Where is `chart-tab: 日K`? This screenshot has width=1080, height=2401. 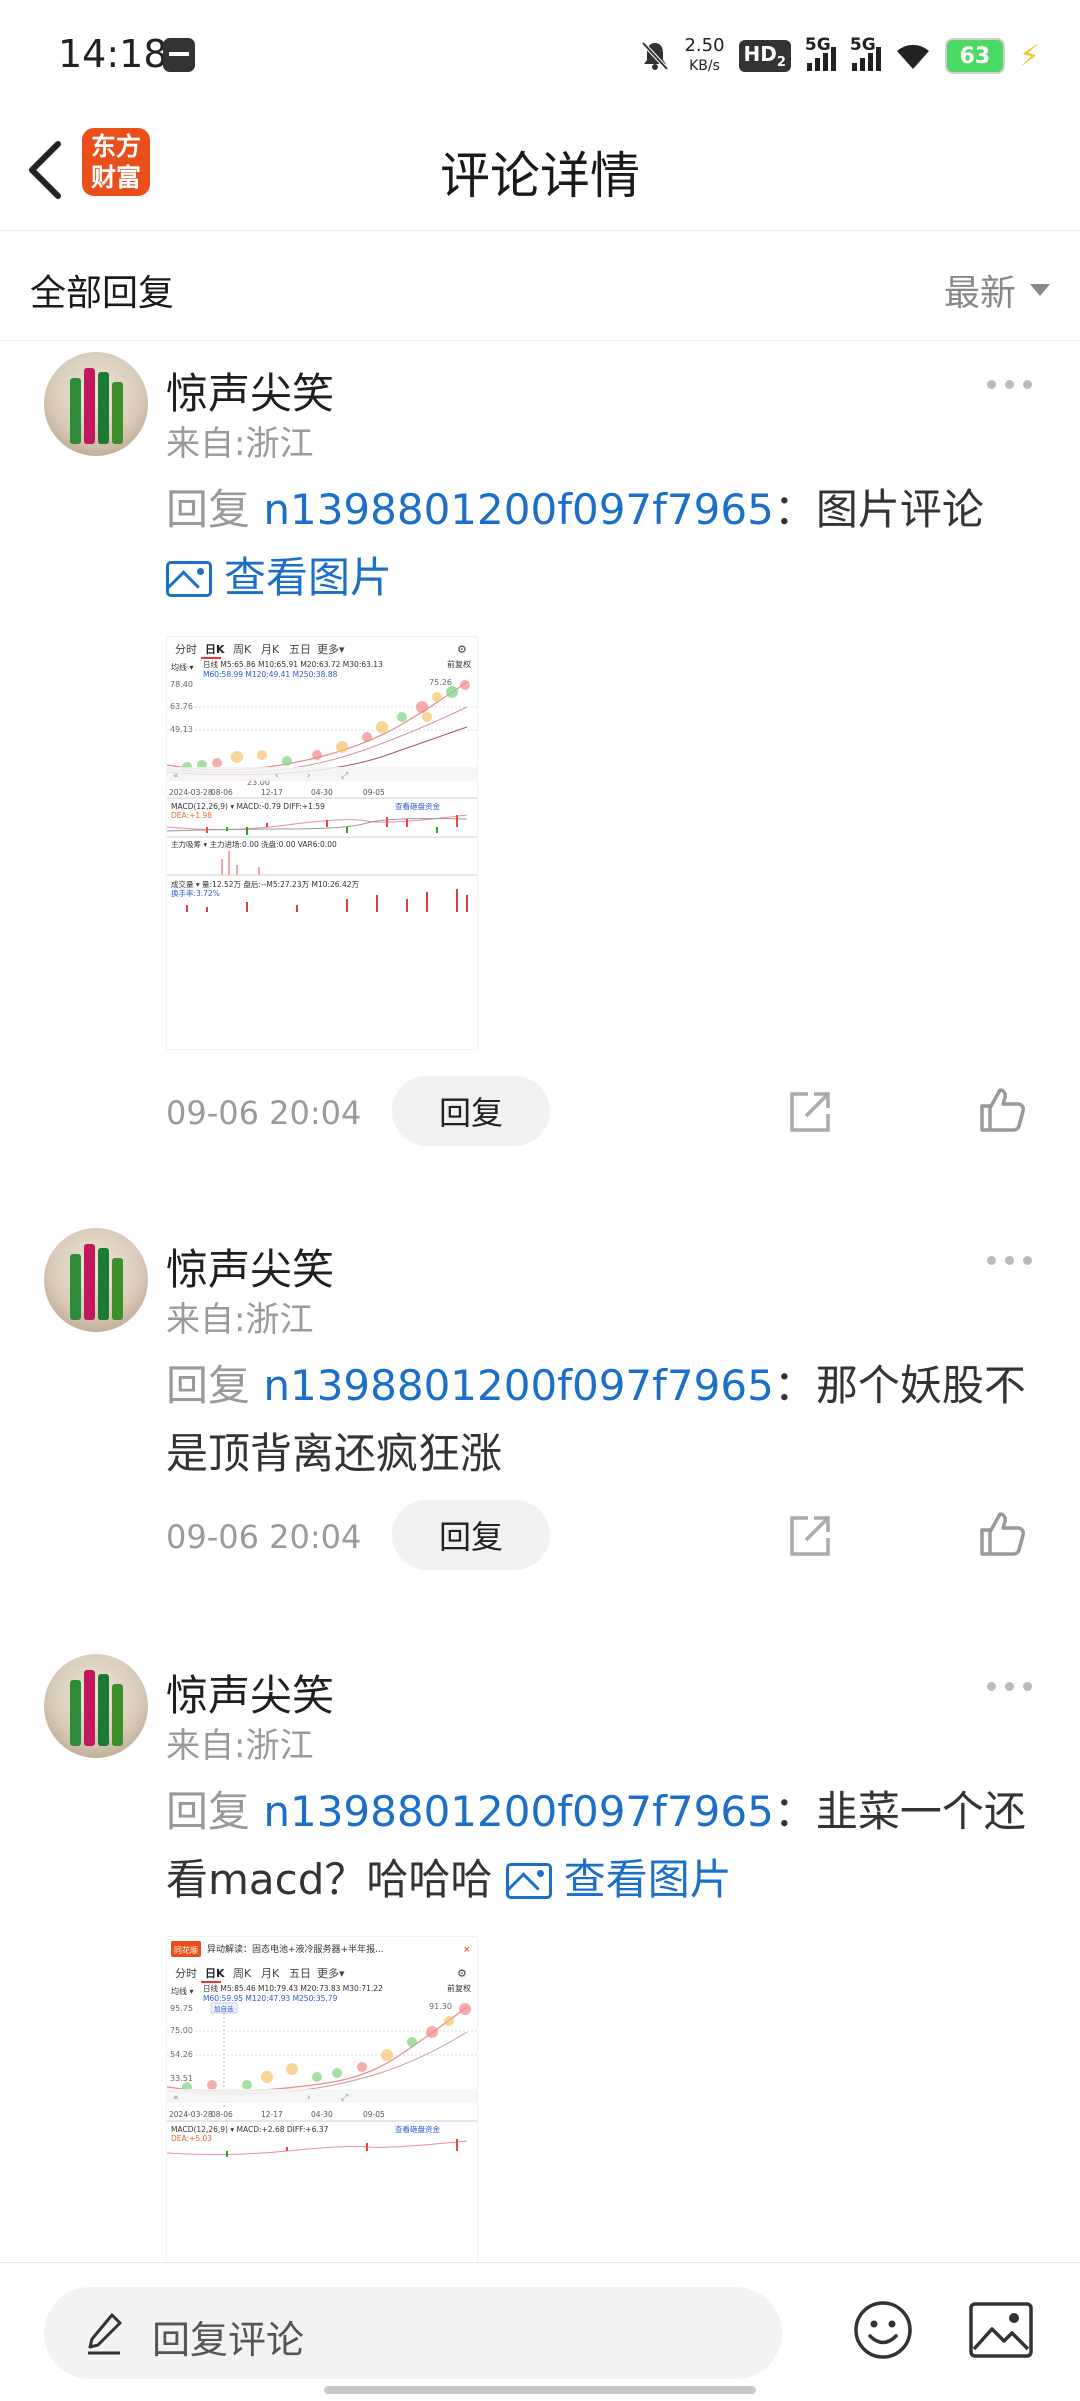 chart-tab: 日K is located at coordinates (215, 649).